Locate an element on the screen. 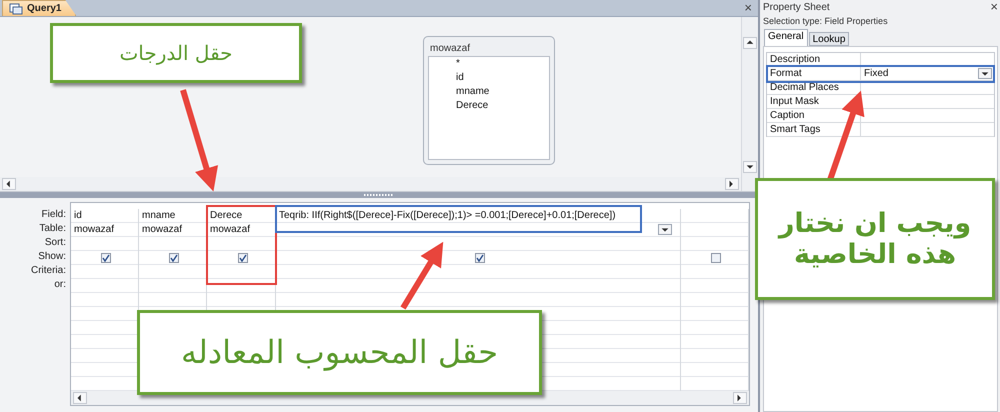  table-field: id is located at coordinates (502, 78).